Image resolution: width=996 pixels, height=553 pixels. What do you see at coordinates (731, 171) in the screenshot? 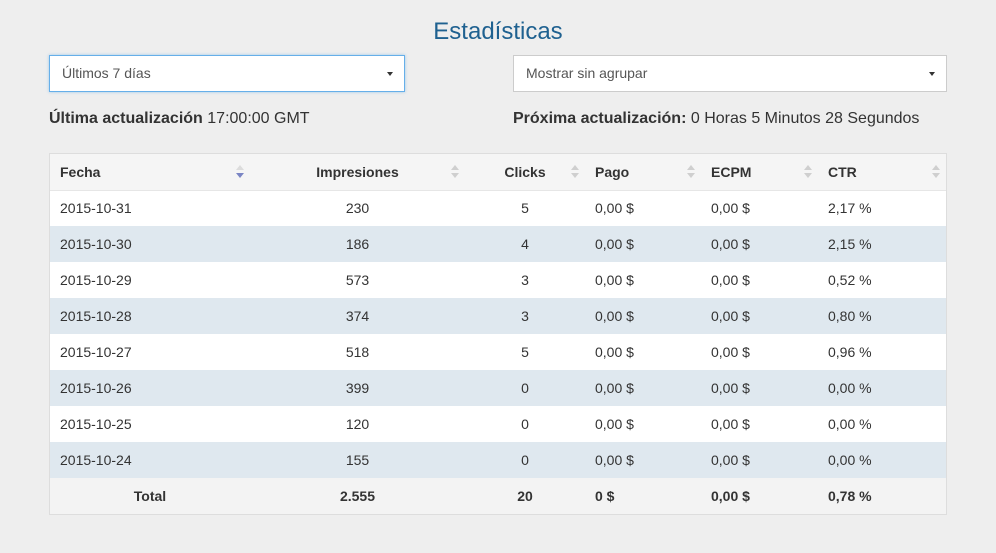
I see `column-header-label: ECPM` at bounding box center [731, 171].